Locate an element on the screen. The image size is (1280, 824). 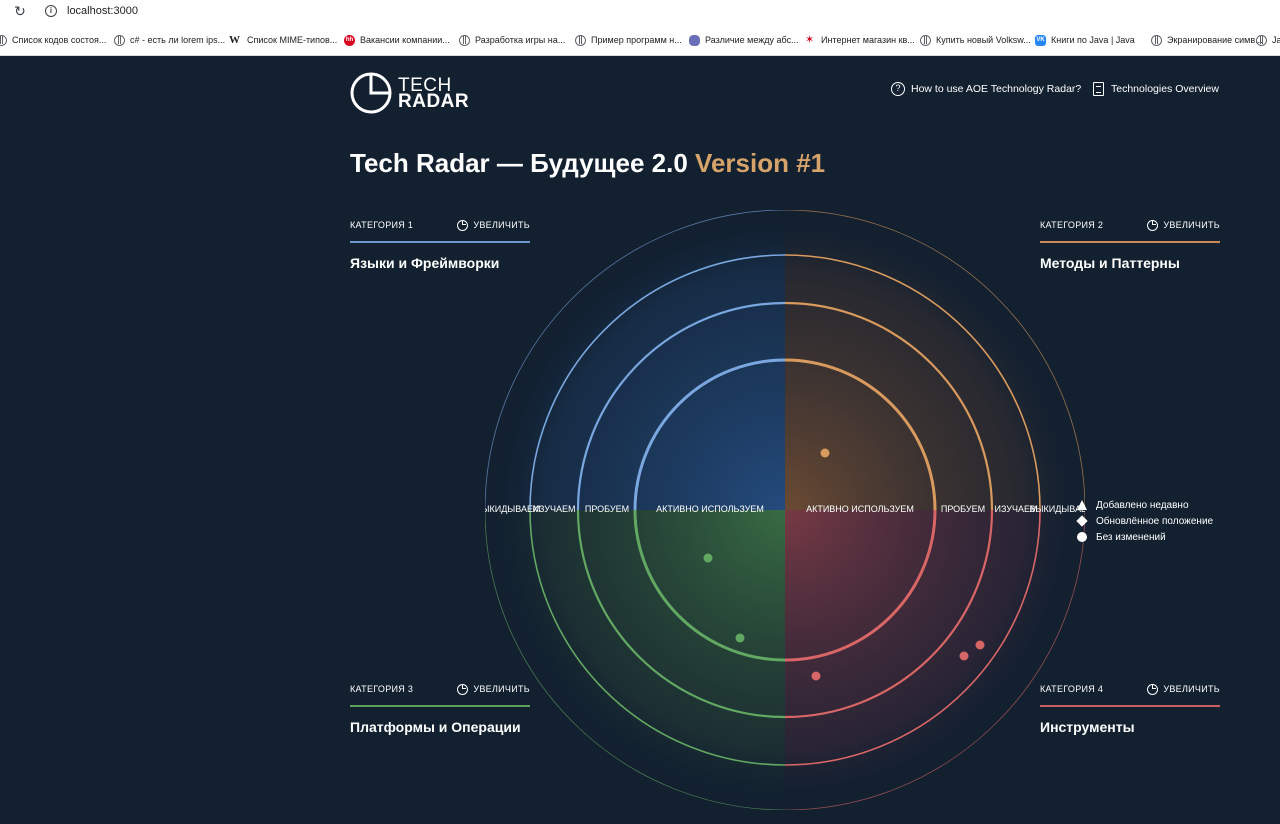
question-icon: ? is located at coordinates (898, 89).